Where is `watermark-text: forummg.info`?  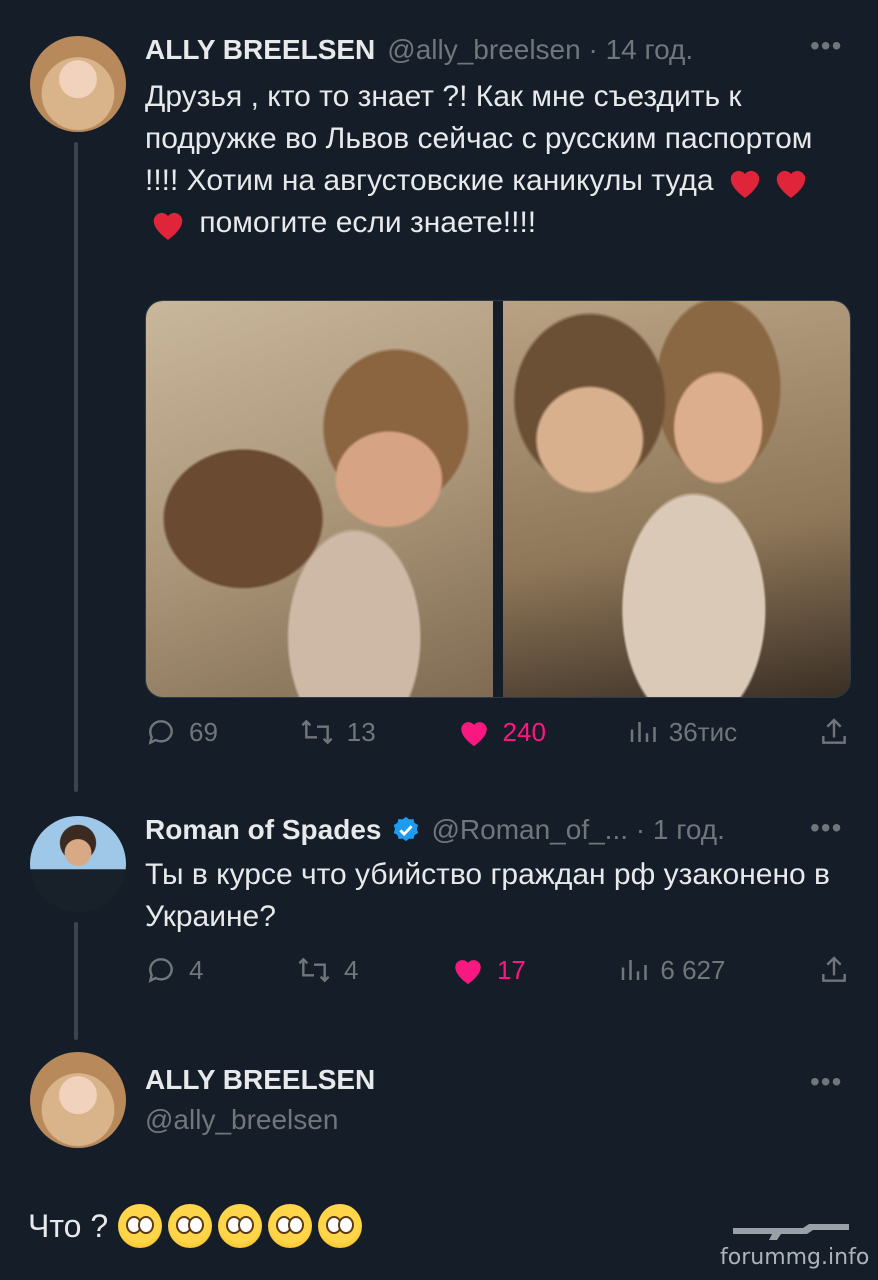 watermark-text: forummg.info is located at coordinates (795, 1257).